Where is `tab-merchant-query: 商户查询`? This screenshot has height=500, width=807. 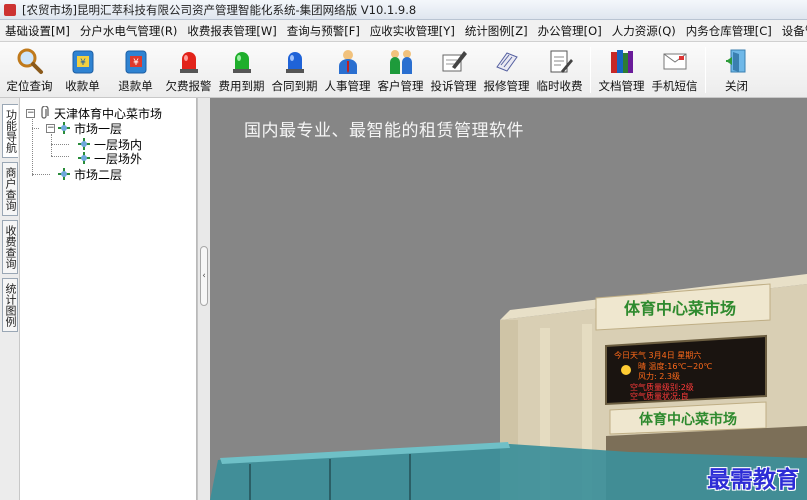 tab-merchant-query: 商户查询 is located at coordinates (10, 189).